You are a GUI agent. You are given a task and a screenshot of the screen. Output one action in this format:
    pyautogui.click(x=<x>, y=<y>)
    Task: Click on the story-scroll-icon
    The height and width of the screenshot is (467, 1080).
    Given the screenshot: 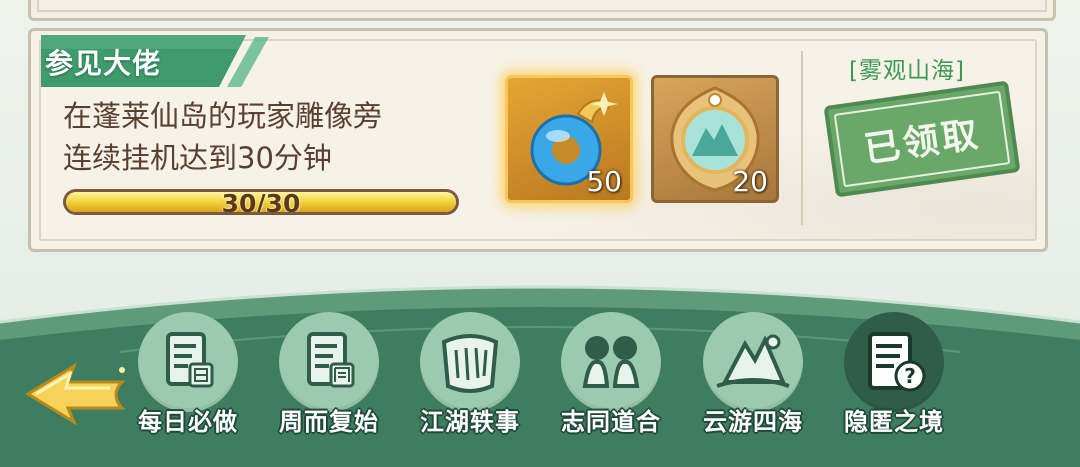 What is the action you would take?
    pyautogui.click(x=470, y=362)
    